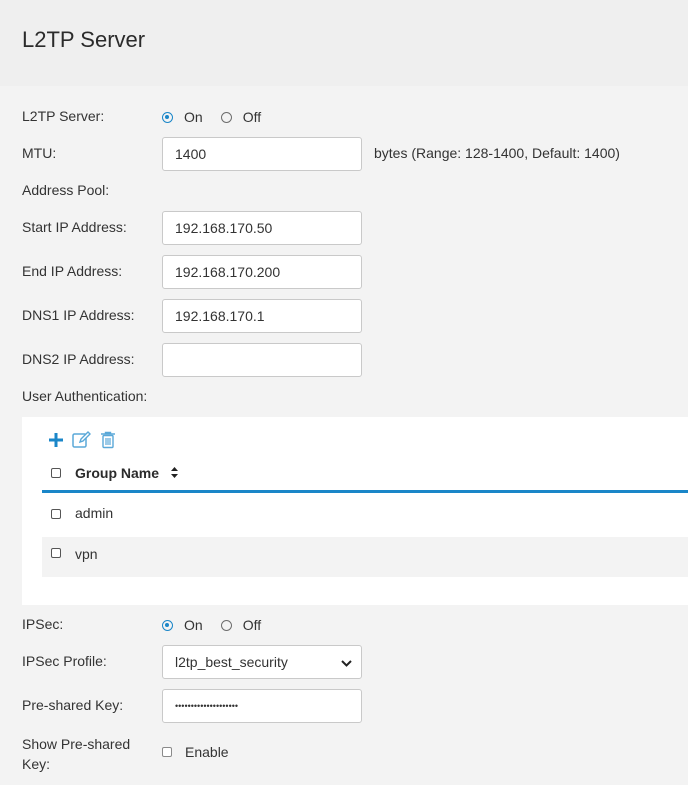  I want to click on edit-icon, so click(82, 441).